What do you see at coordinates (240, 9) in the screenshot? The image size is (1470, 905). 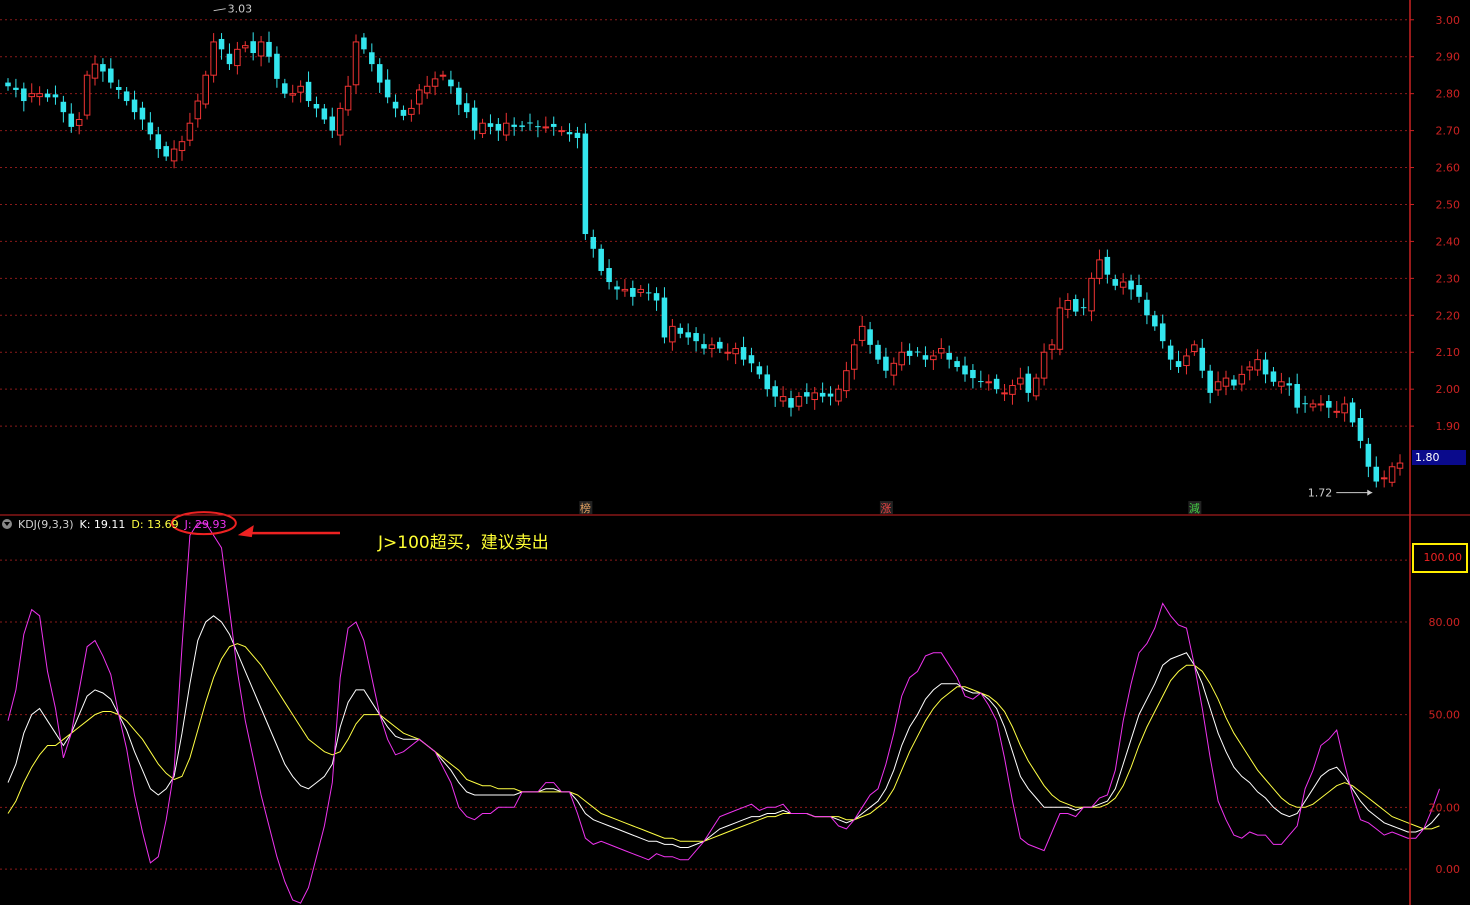 I see `high-marker-label: 3.03` at bounding box center [240, 9].